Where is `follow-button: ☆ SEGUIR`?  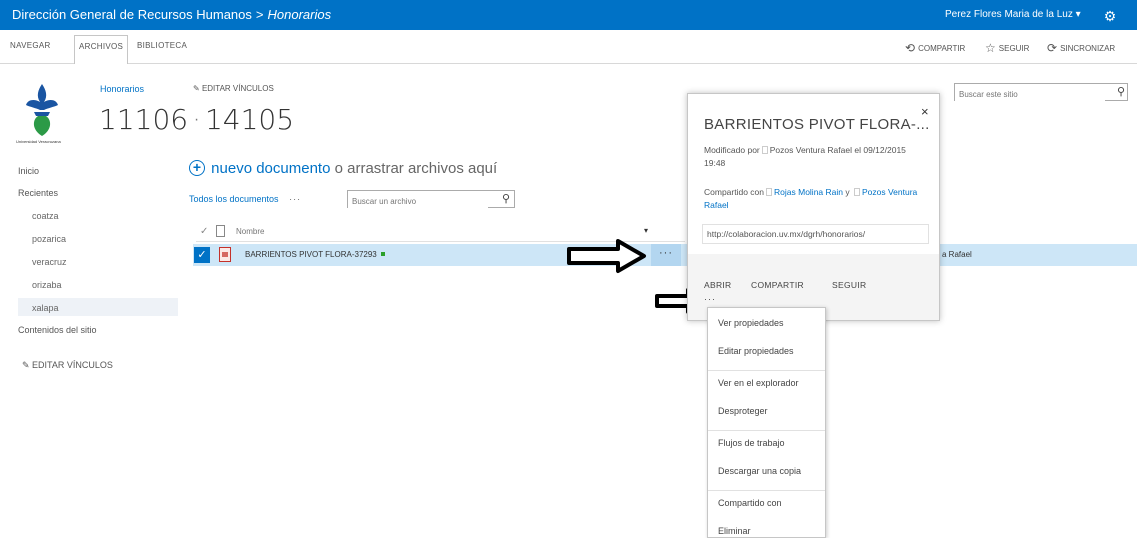 follow-button: ☆ SEGUIR is located at coordinates (1007, 48).